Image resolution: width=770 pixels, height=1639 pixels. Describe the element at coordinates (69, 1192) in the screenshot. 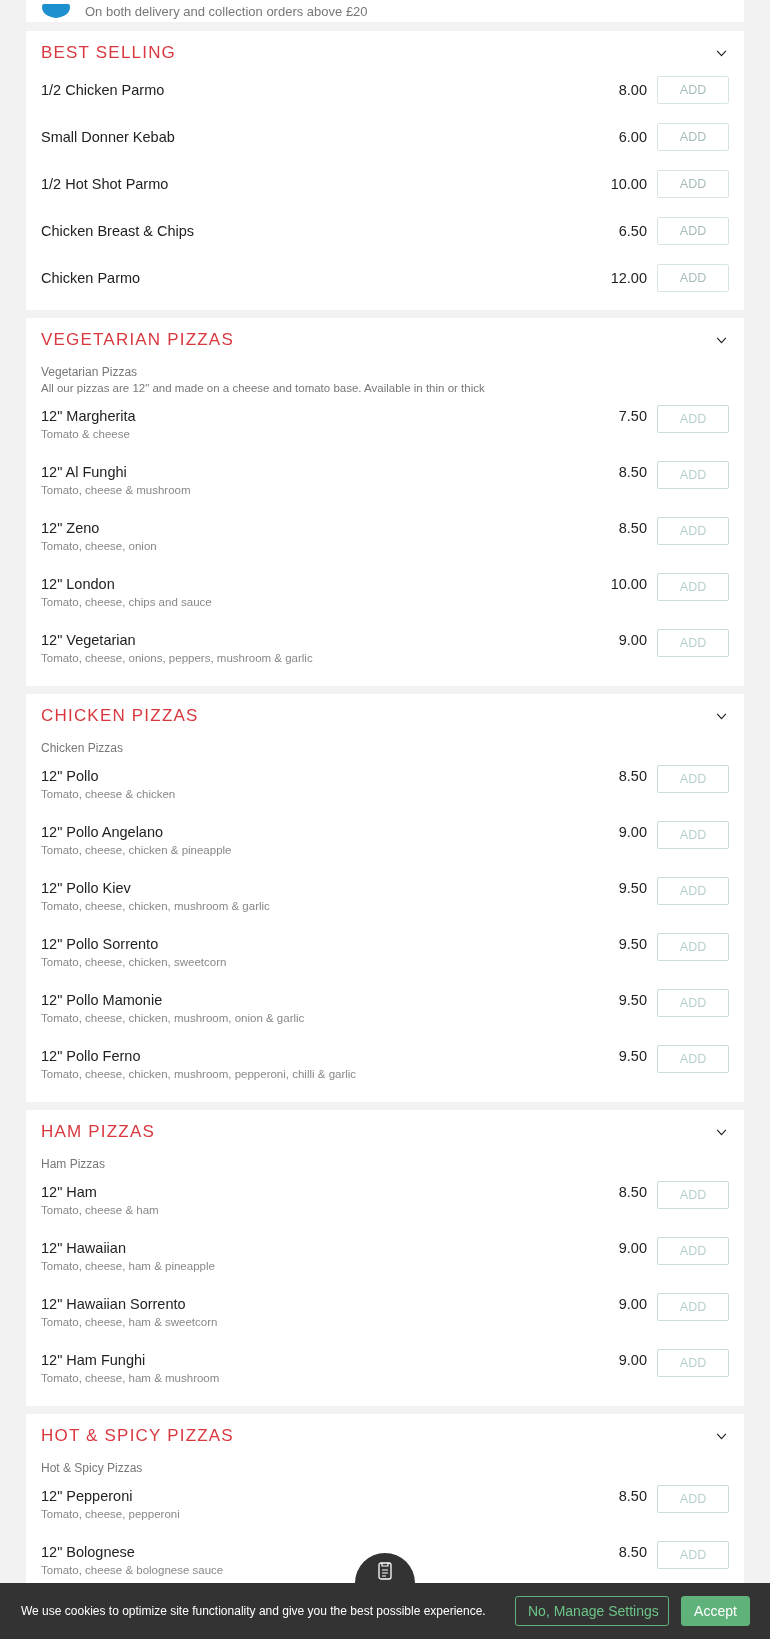

I see `item-name: 12" Ham` at that location.